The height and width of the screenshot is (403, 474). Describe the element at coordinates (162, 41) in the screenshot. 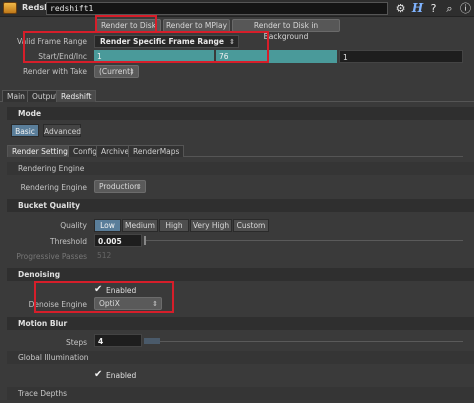

I see `valid-frame-range-value: Render Specific Frame Range` at that location.